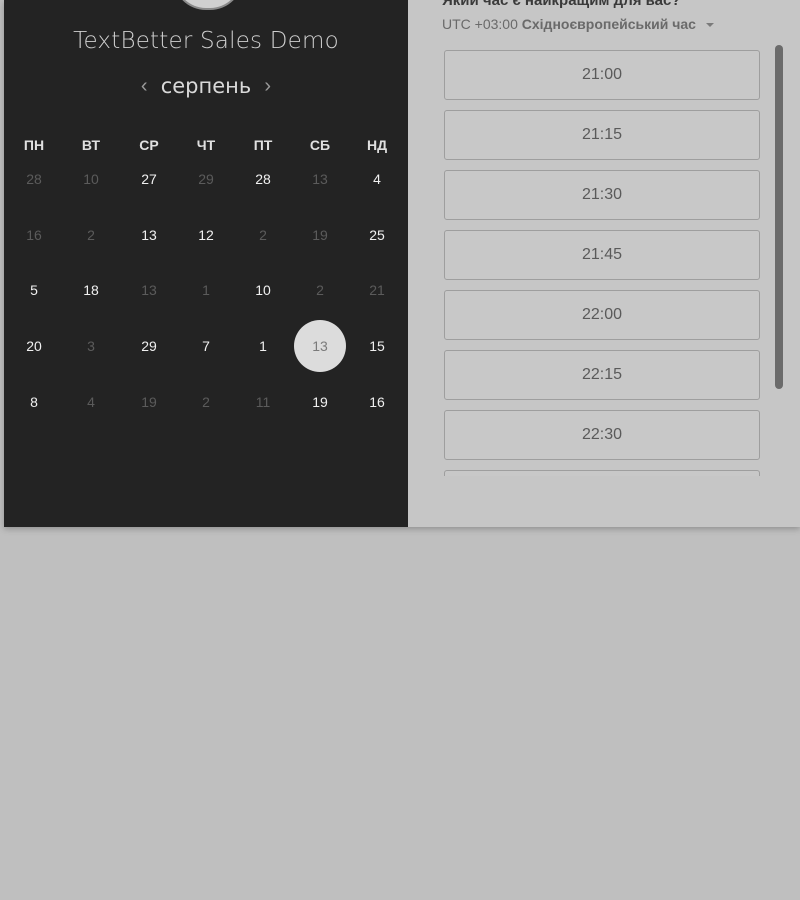 The height and width of the screenshot is (900, 800). I want to click on calendar-day: 5, so click(34, 290).